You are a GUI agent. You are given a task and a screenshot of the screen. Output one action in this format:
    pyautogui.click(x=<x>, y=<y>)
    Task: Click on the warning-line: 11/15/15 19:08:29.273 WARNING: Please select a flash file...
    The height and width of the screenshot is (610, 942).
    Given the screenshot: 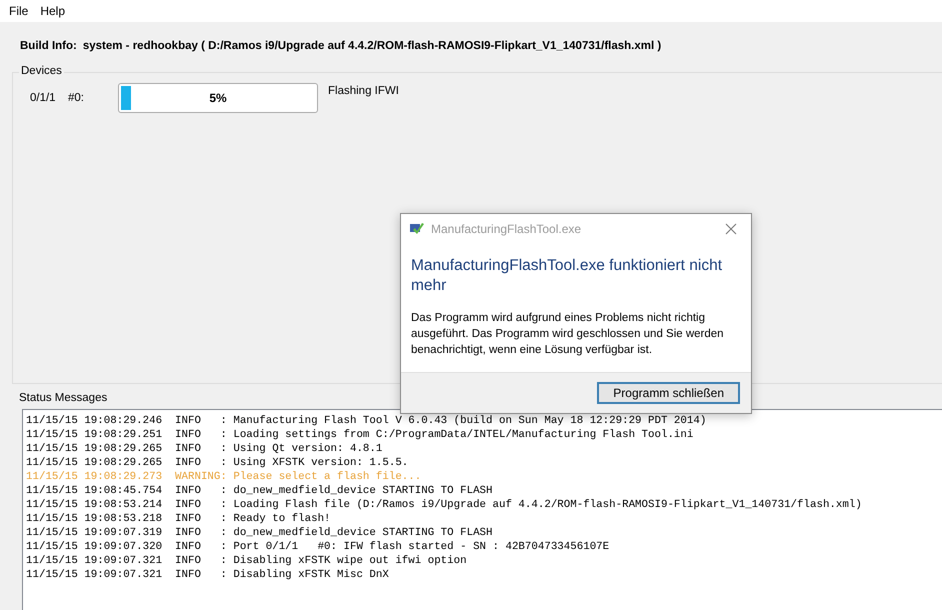 What is the action you would take?
    pyautogui.click(x=224, y=477)
    